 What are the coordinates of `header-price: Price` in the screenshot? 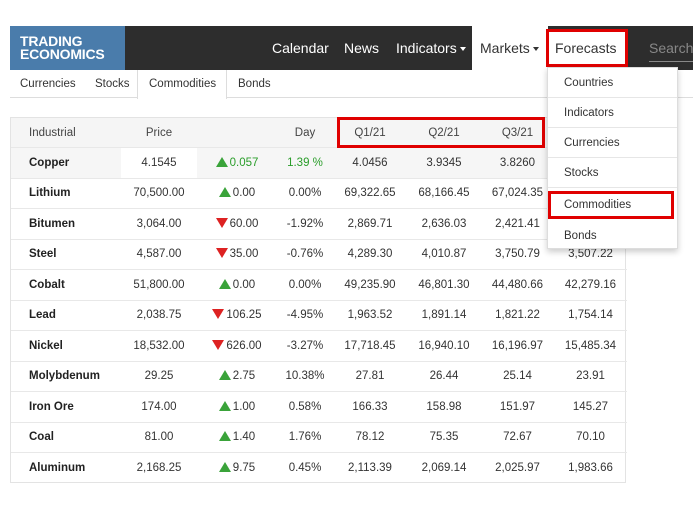 It's located at (159, 132).